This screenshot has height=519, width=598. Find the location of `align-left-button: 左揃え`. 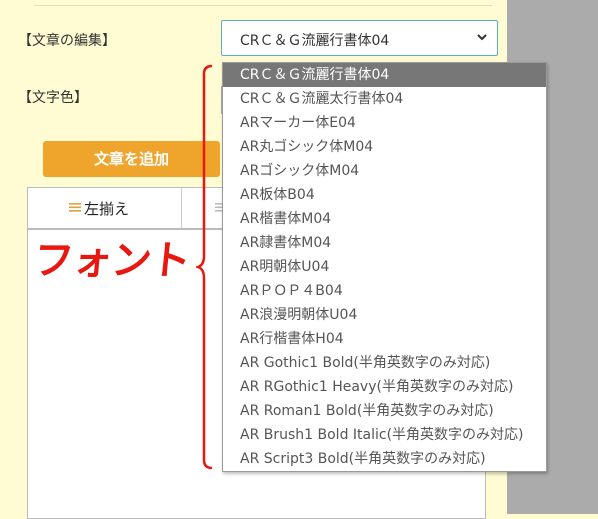

align-left-button: 左揃え is located at coordinates (105, 208).